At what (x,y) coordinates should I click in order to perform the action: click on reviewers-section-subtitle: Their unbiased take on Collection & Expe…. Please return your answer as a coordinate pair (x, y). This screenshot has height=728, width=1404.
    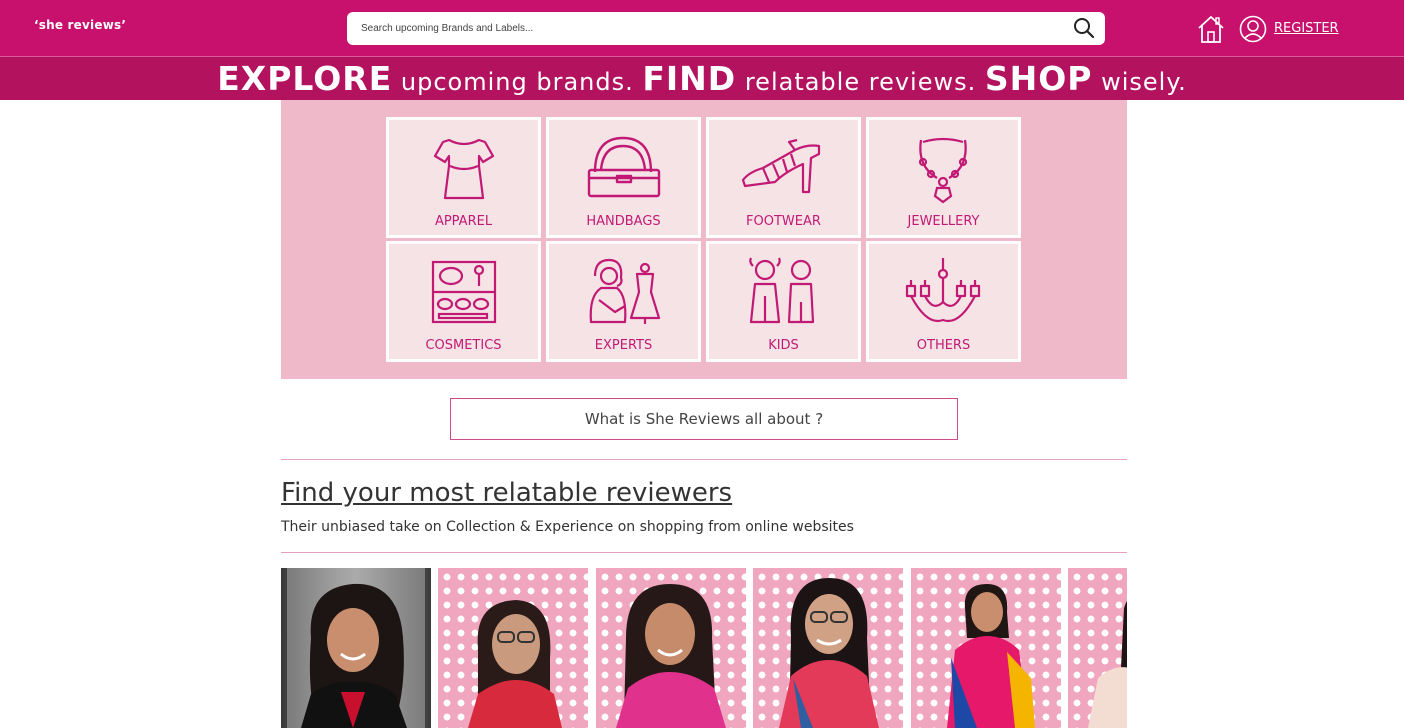
    Looking at the image, I should click on (567, 527).